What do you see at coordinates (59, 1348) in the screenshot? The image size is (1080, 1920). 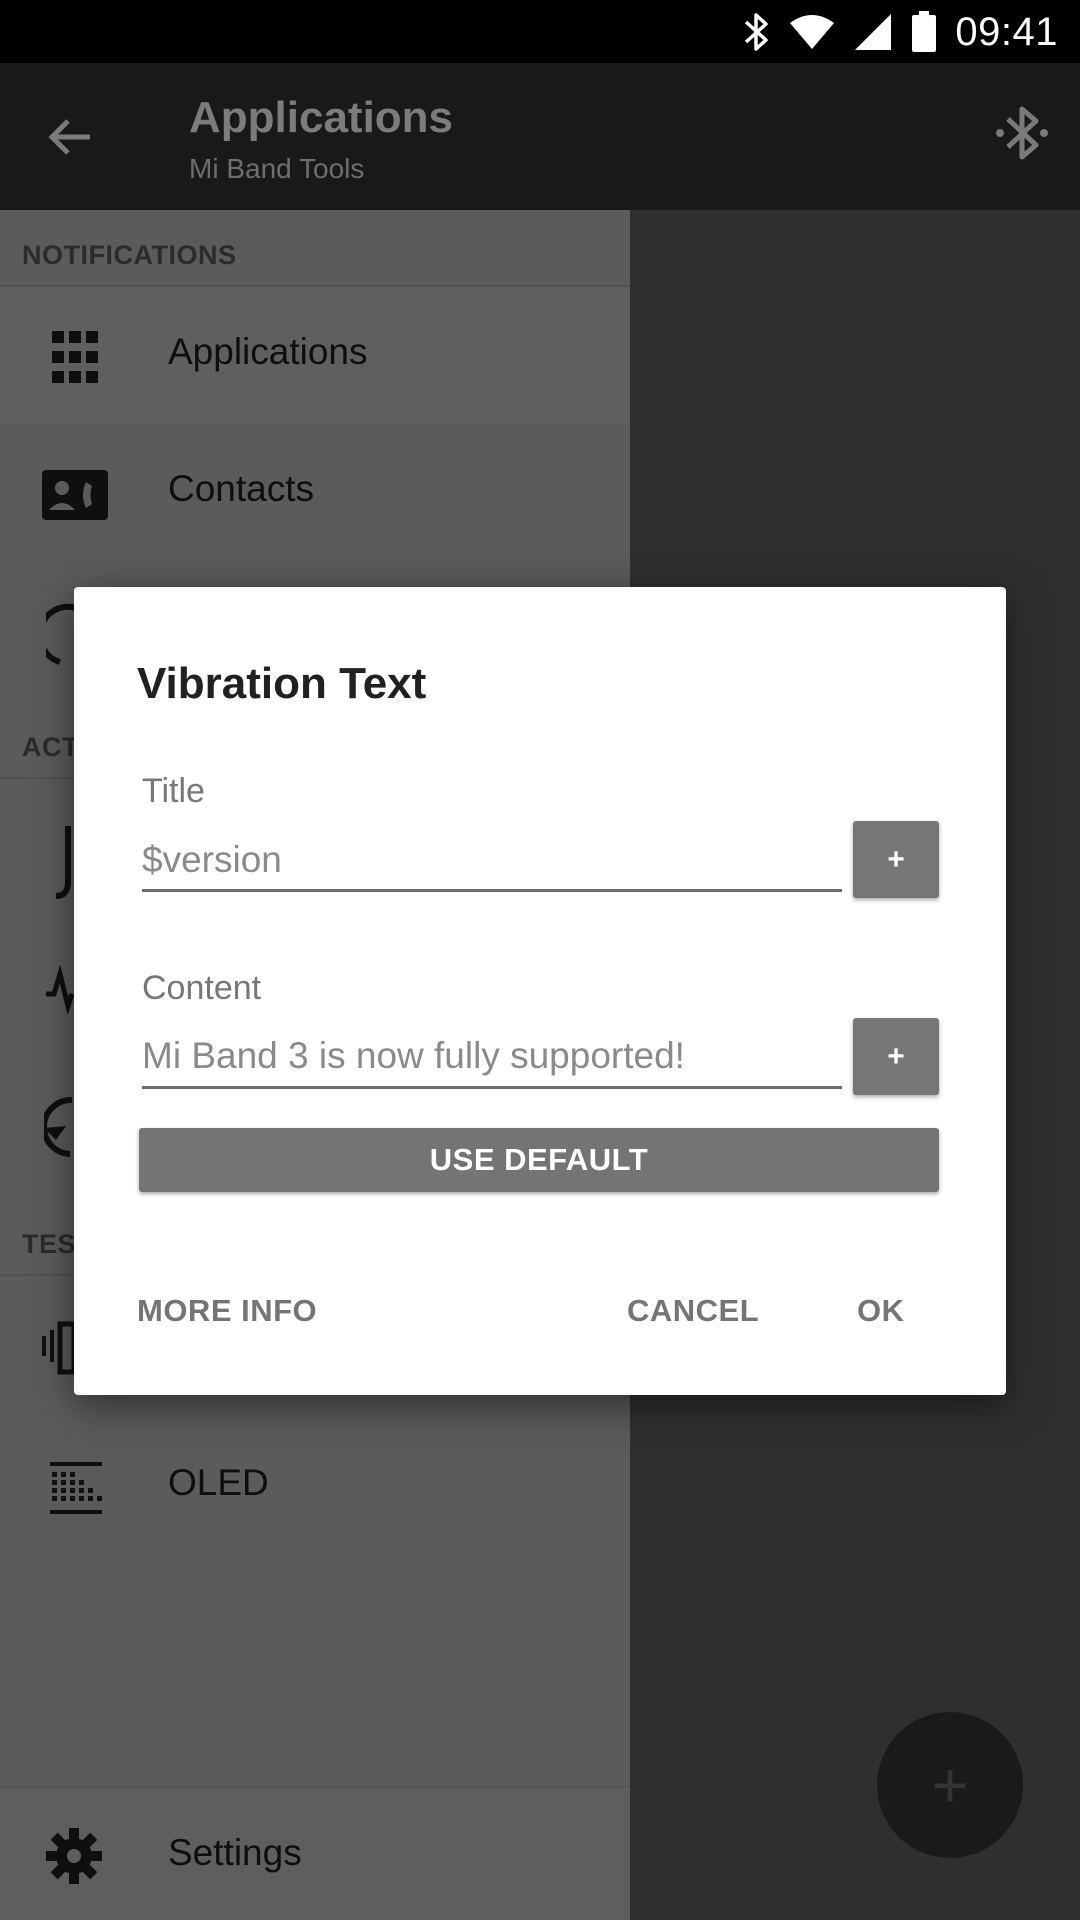 I see `vibration-icon` at bounding box center [59, 1348].